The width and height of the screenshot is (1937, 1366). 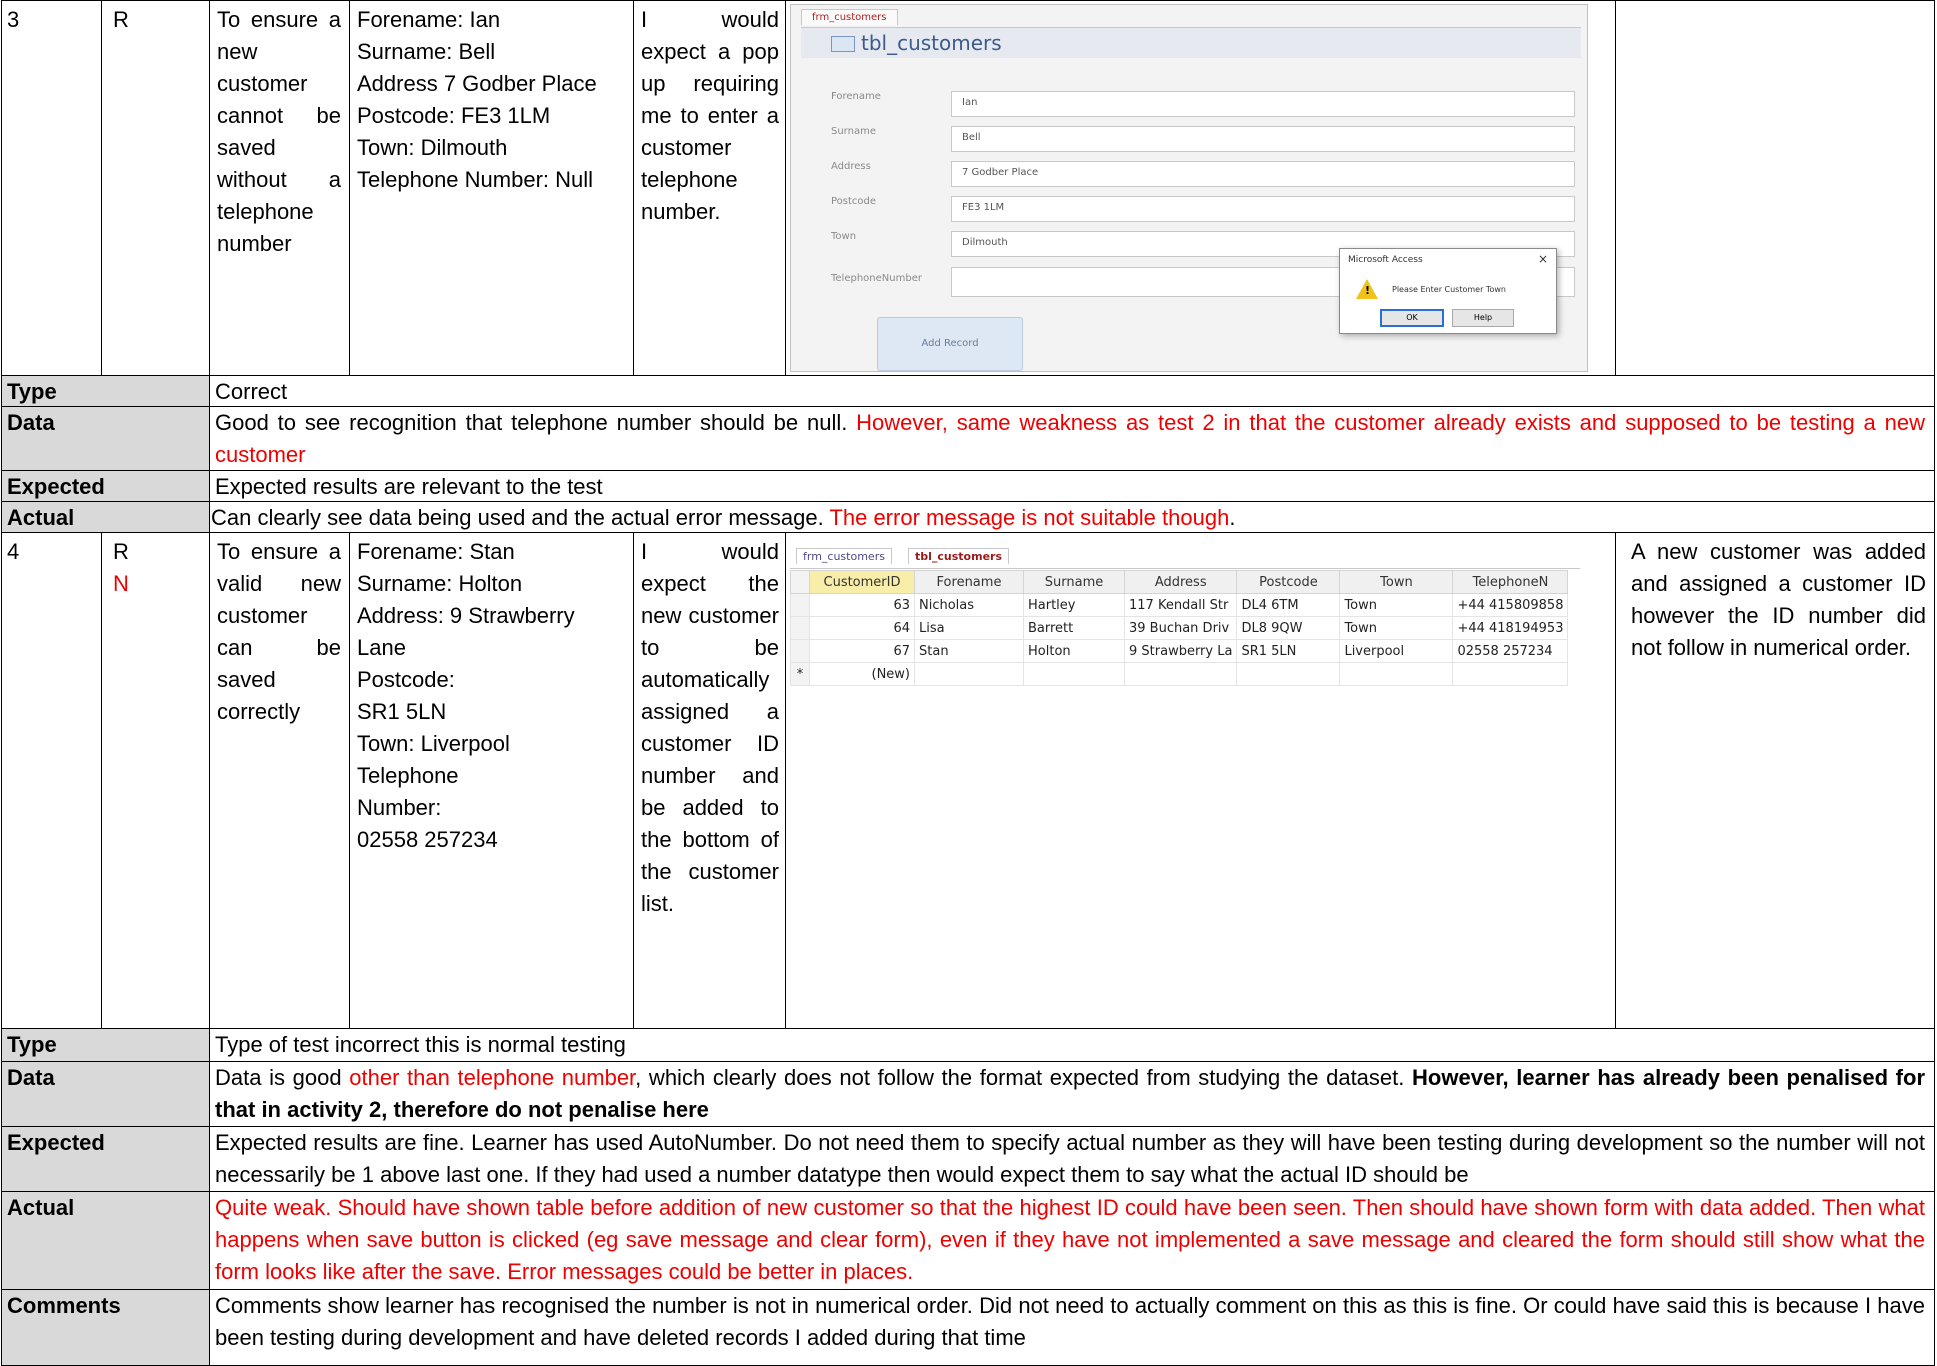 I want to click on table-cell: 117 Kendall Str, so click(x=1180, y=605).